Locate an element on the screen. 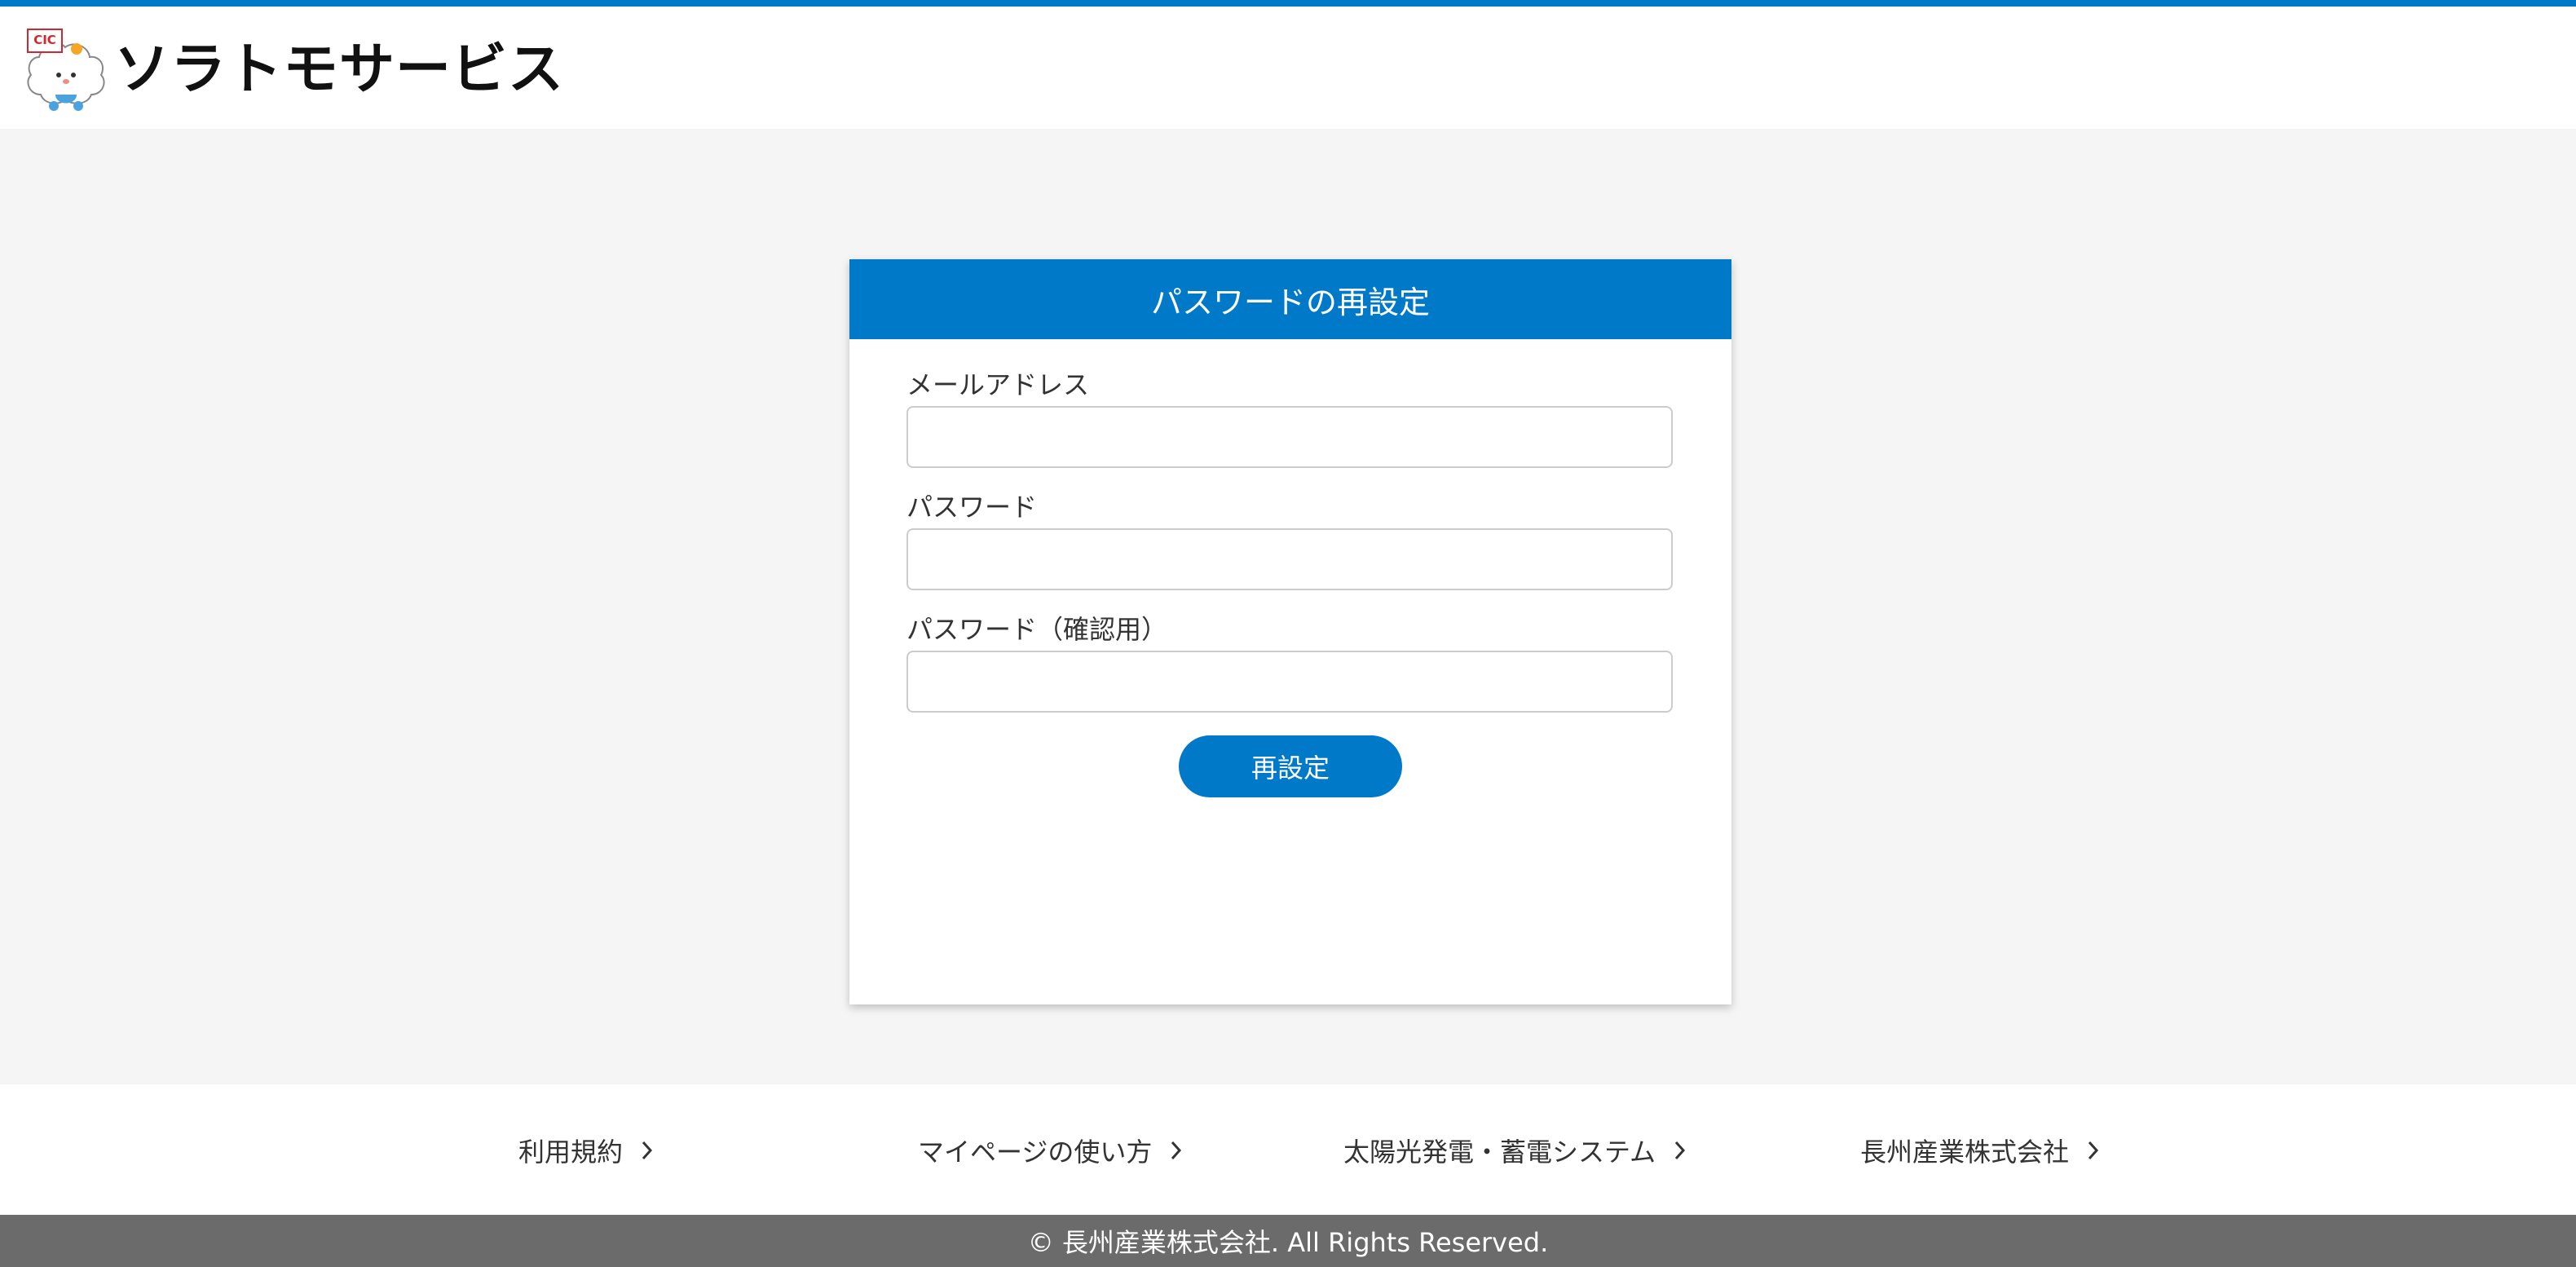 The image size is (2576, 1267). site-logo: CIC ソラトモサービス is located at coordinates (293, 70).